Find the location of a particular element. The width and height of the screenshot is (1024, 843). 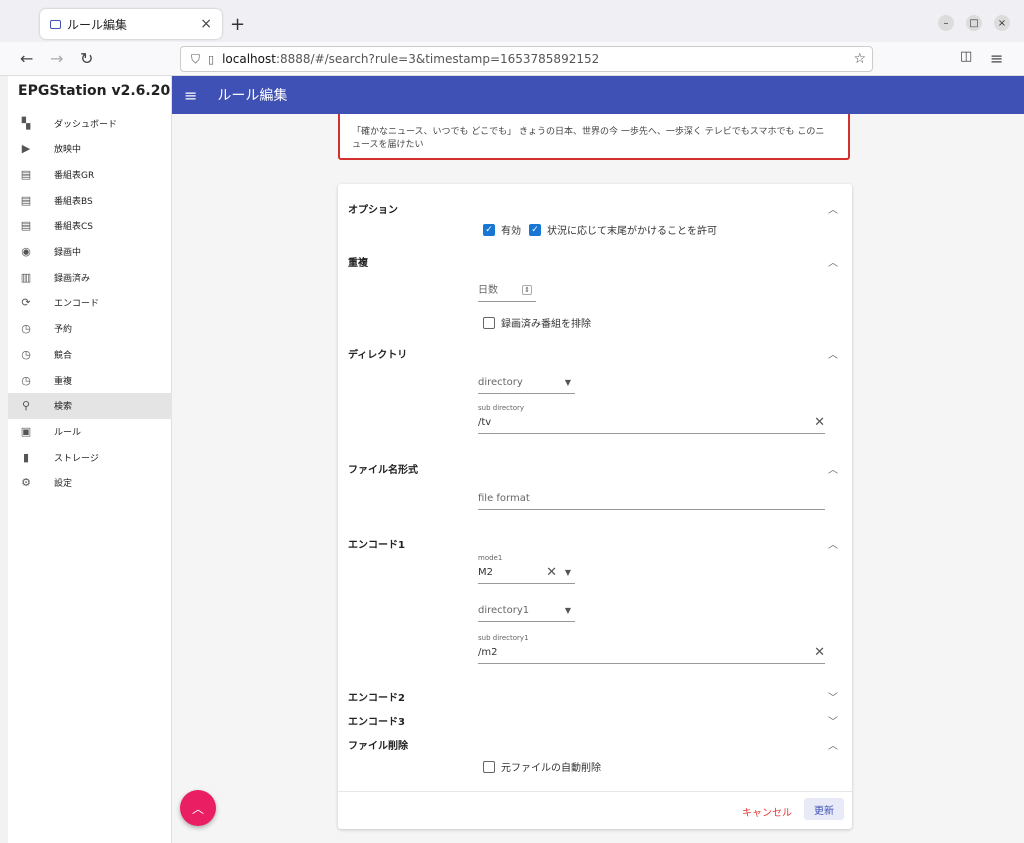

file-format-input: file format is located at coordinates (651, 498).